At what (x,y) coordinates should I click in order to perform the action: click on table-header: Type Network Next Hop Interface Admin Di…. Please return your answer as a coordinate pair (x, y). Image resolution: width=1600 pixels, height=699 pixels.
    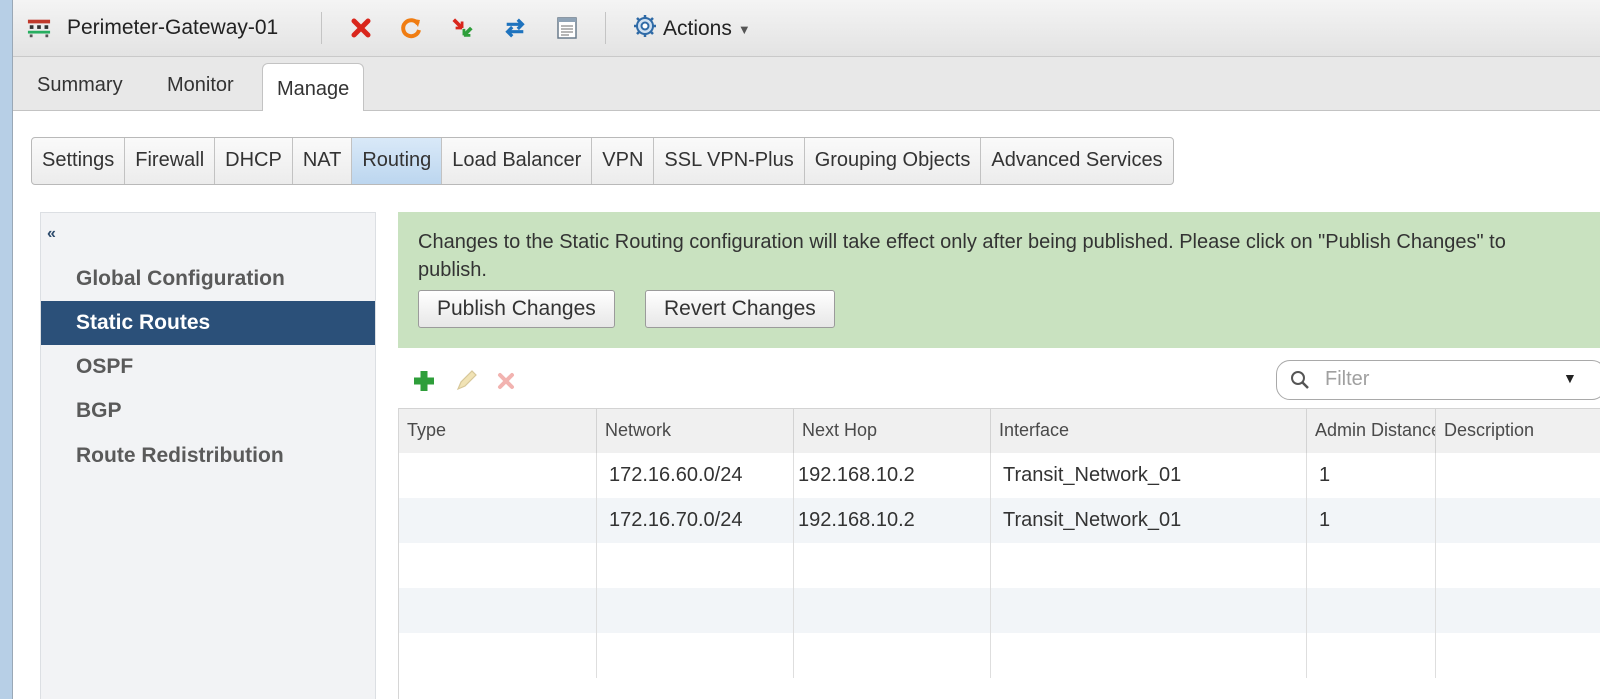
    Looking at the image, I should click on (999, 431).